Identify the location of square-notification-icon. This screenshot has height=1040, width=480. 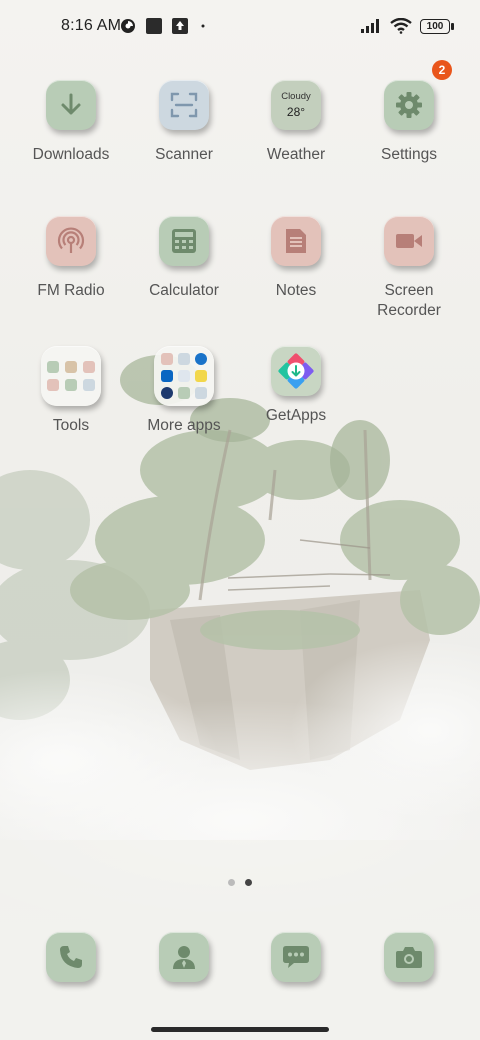
(154, 26).